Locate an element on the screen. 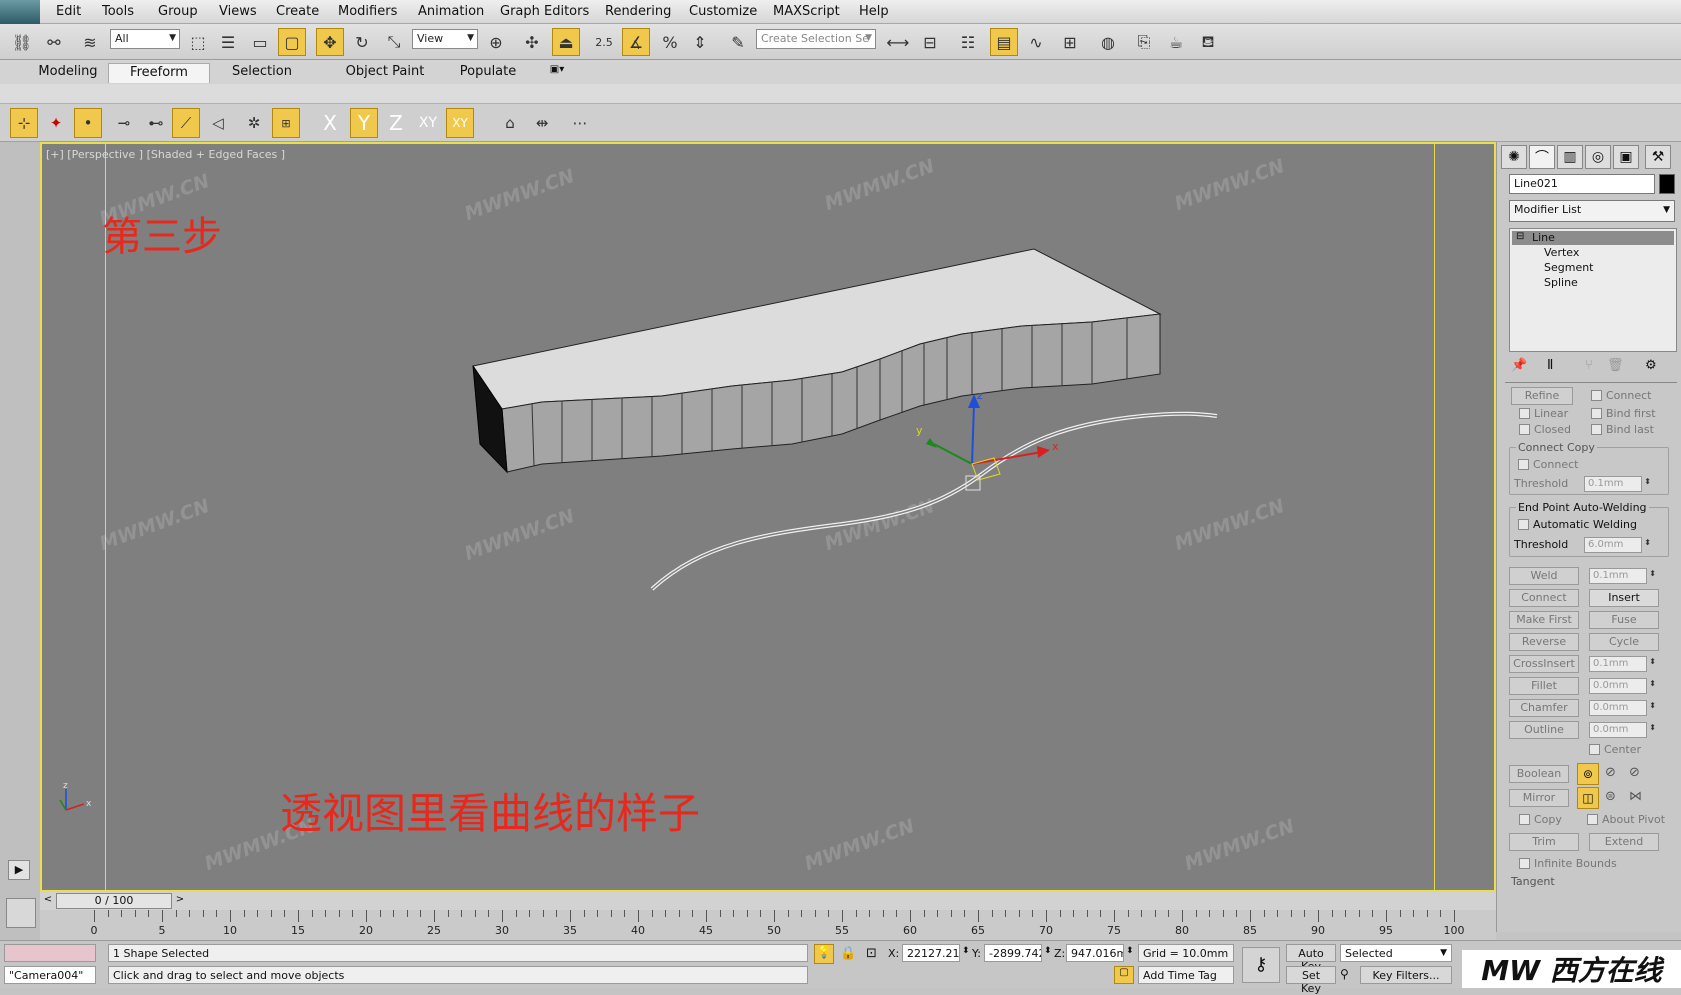  bind-first-checkbox: Bind first is located at coordinates (1623, 413).